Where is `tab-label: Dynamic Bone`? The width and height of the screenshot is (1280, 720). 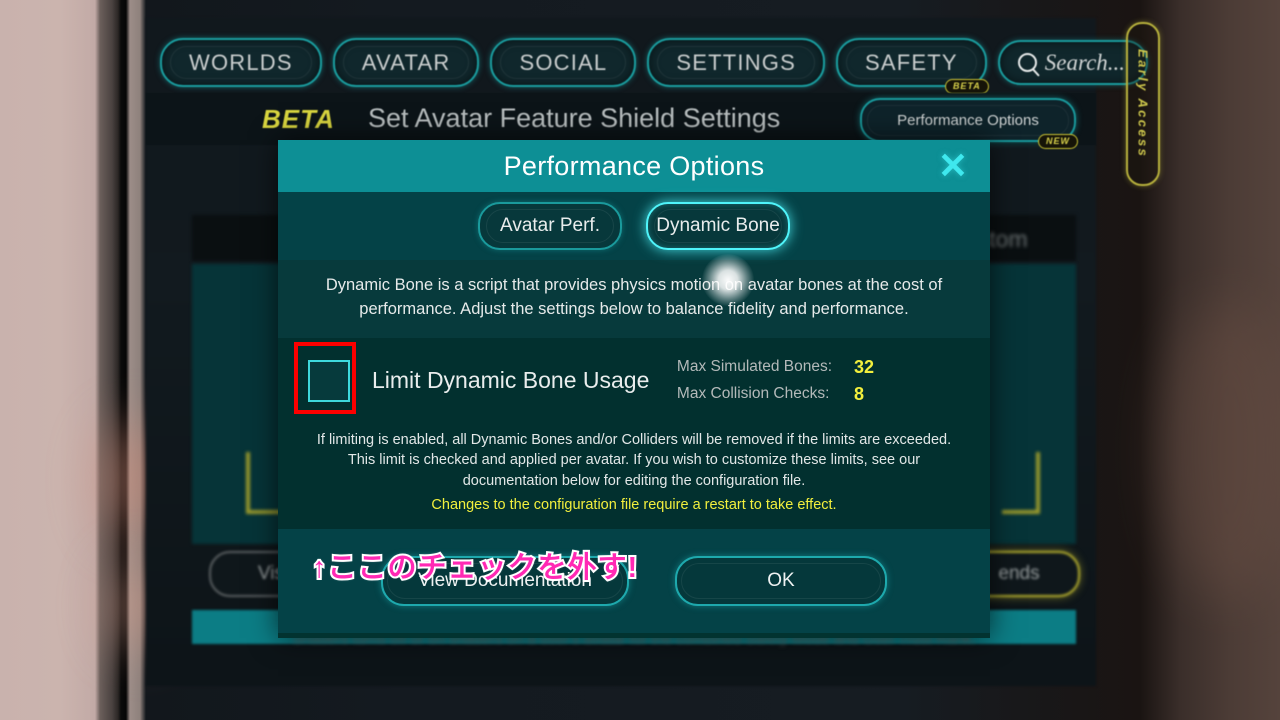 tab-label: Dynamic Bone is located at coordinates (718, 225).